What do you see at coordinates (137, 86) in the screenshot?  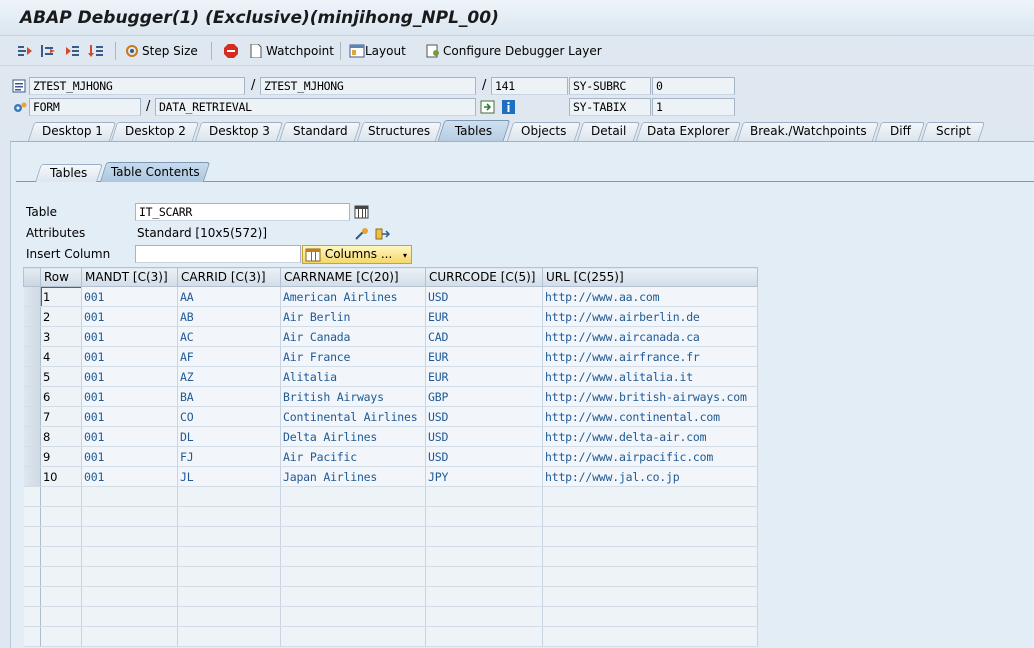 I see `program-field: ZTEST_MJHONG` at bounding box center [137, 86].